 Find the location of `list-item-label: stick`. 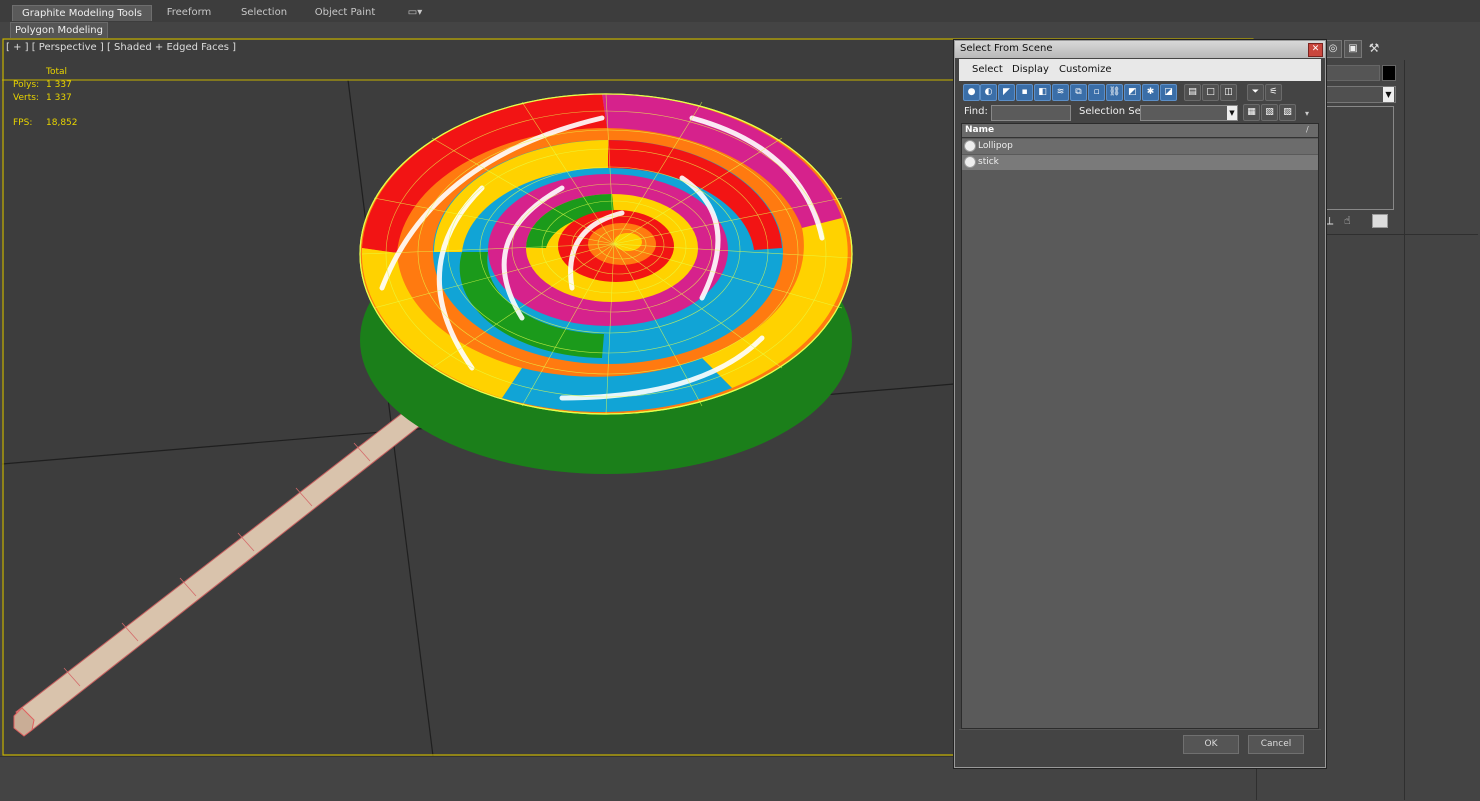

list-item-label: stick is located at coordinates (988, 162).